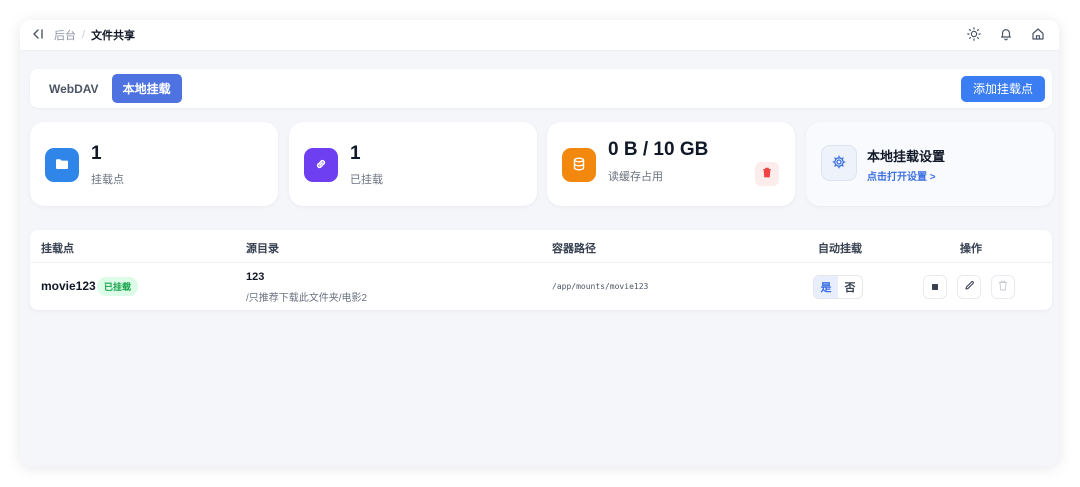 This screenshot has width=1080, height=487. What do you see at coordinates (74, 89) in the screenshot?
I see `tab-webdav: WebDAV` at bounding box center [74, 89].